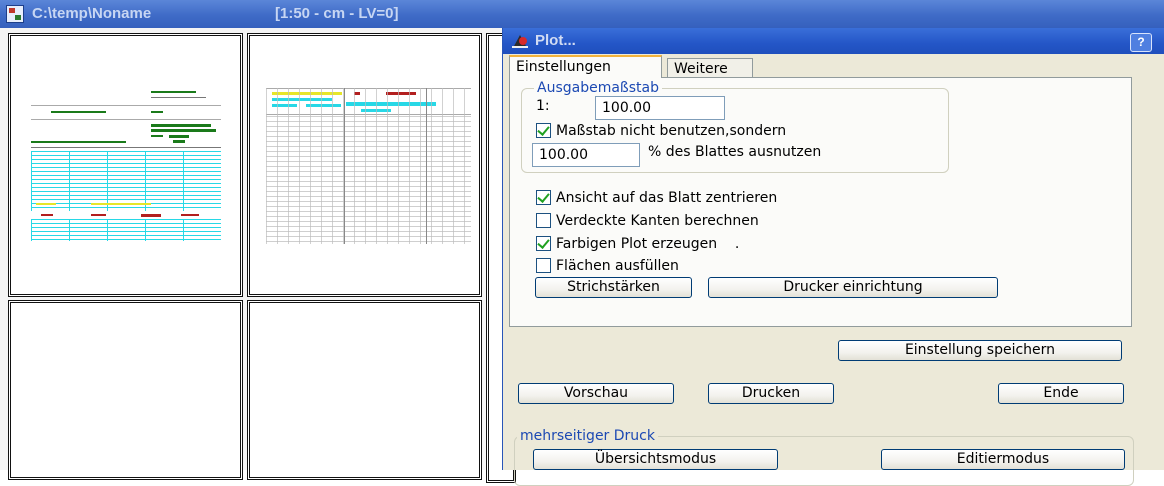 This screenshot has height=486, width=1164. Describe the element at coordinates (667, 198) in the screenshot. I see `center-view-label: Ansicht auf das Blatt zentrieren` at that location.